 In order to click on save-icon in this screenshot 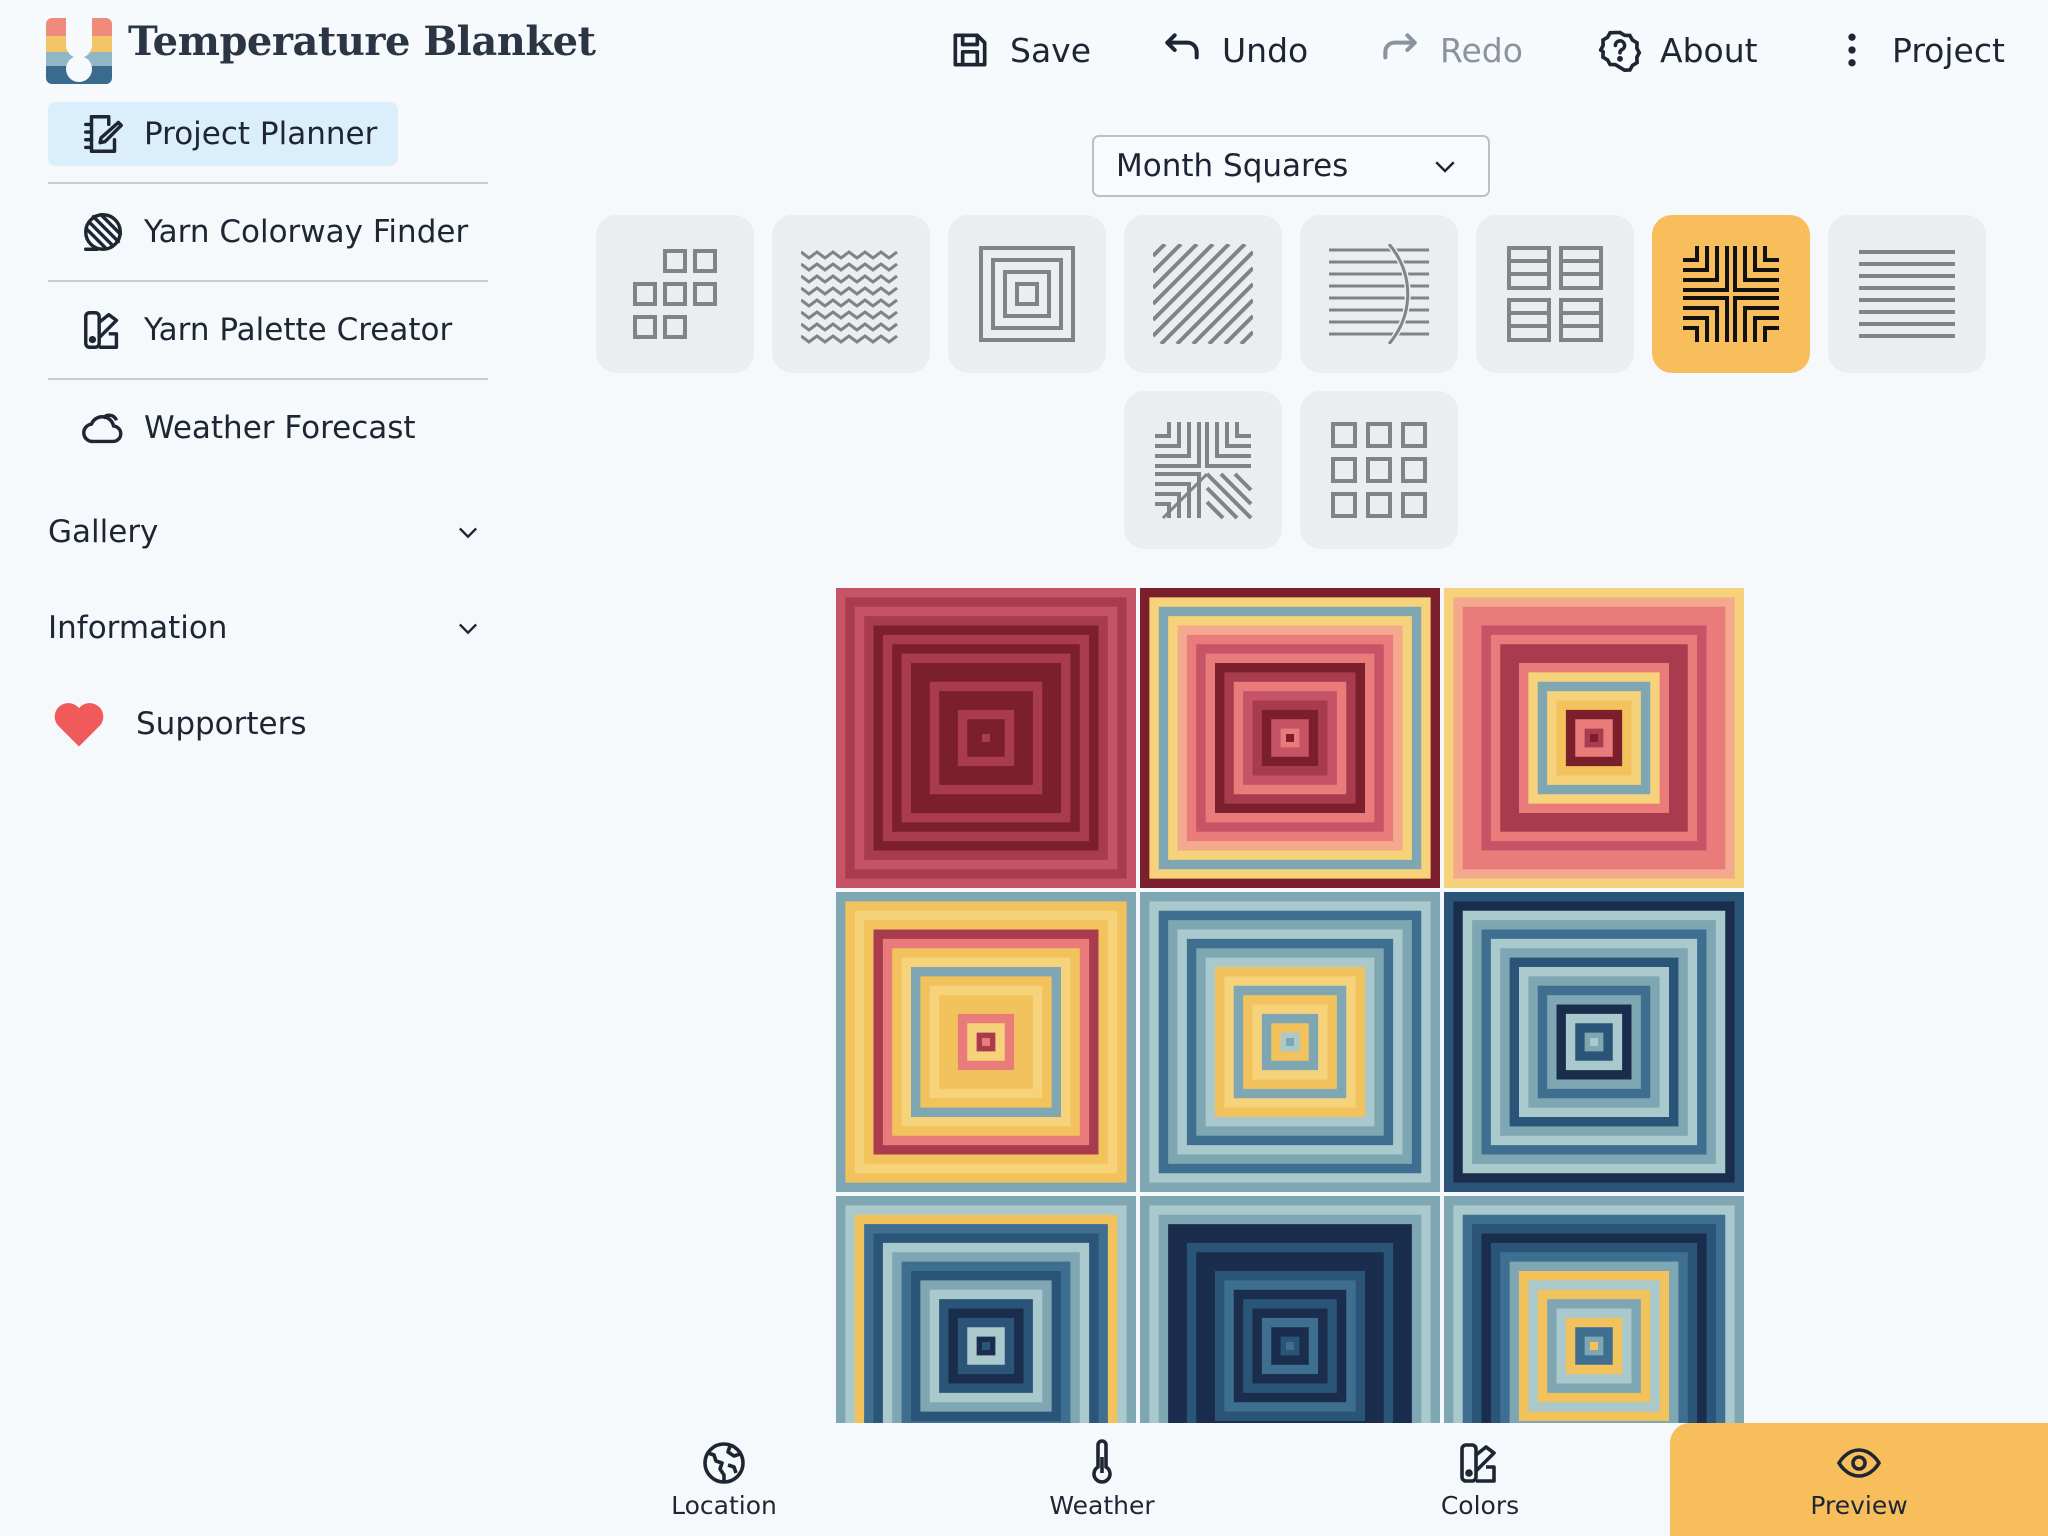, I will do `click(970, 50)`.